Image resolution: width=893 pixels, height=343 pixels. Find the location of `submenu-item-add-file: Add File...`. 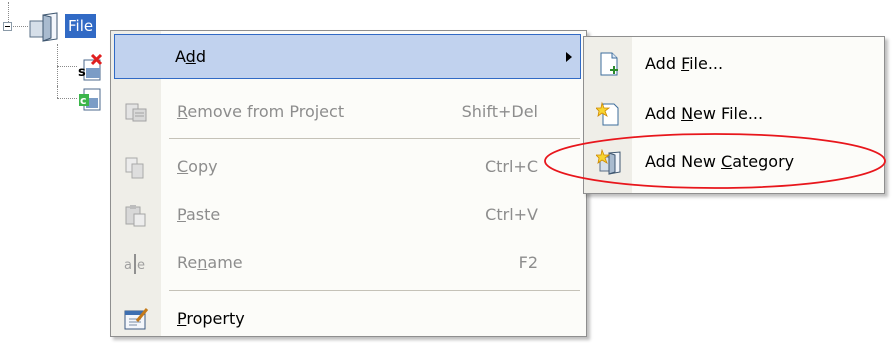

submenu-item-add-file: Add File... is located at coordinates (734, 64).